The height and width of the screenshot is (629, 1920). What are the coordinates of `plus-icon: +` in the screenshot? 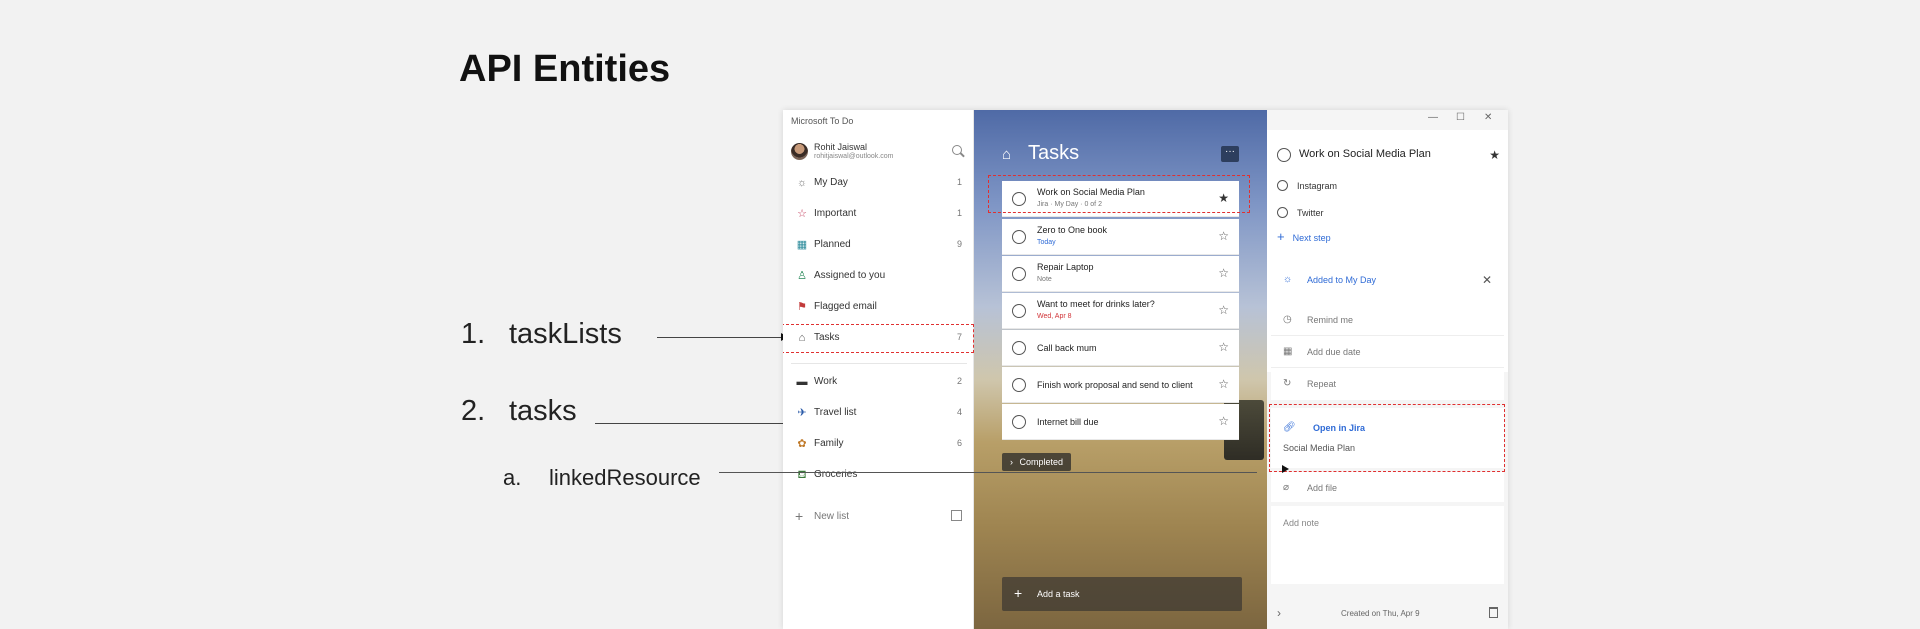 It's located at (799, 516).